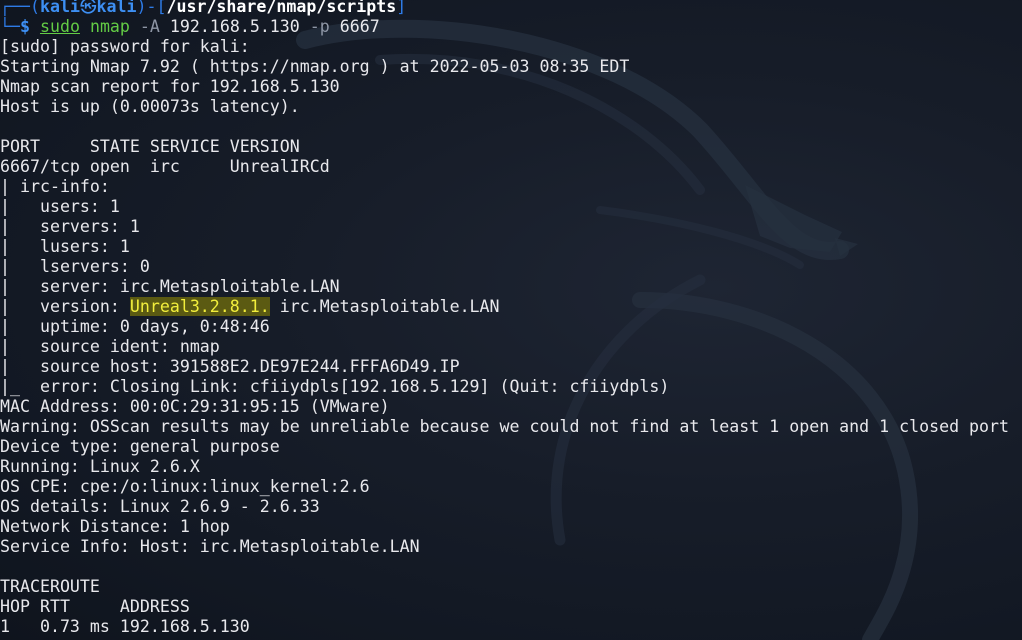 The height and width of the screenshot is (640, 1022). What do you see at coordinates (24, 26) in the screenshot?
I see `prompt-dollar: $` at bounding box center [24, 26].